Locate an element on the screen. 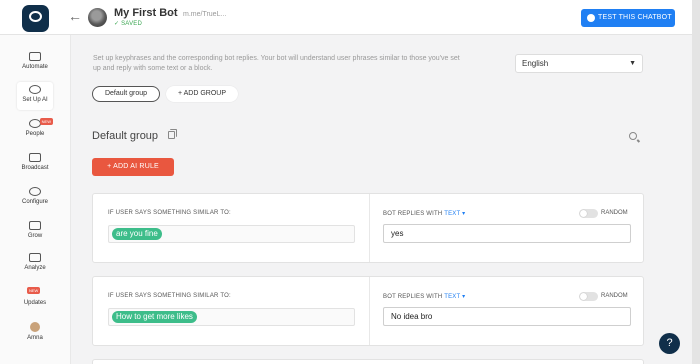 The height and width of the screenshot is (364, 700). gear-icon is located at coordinates (35, 191).